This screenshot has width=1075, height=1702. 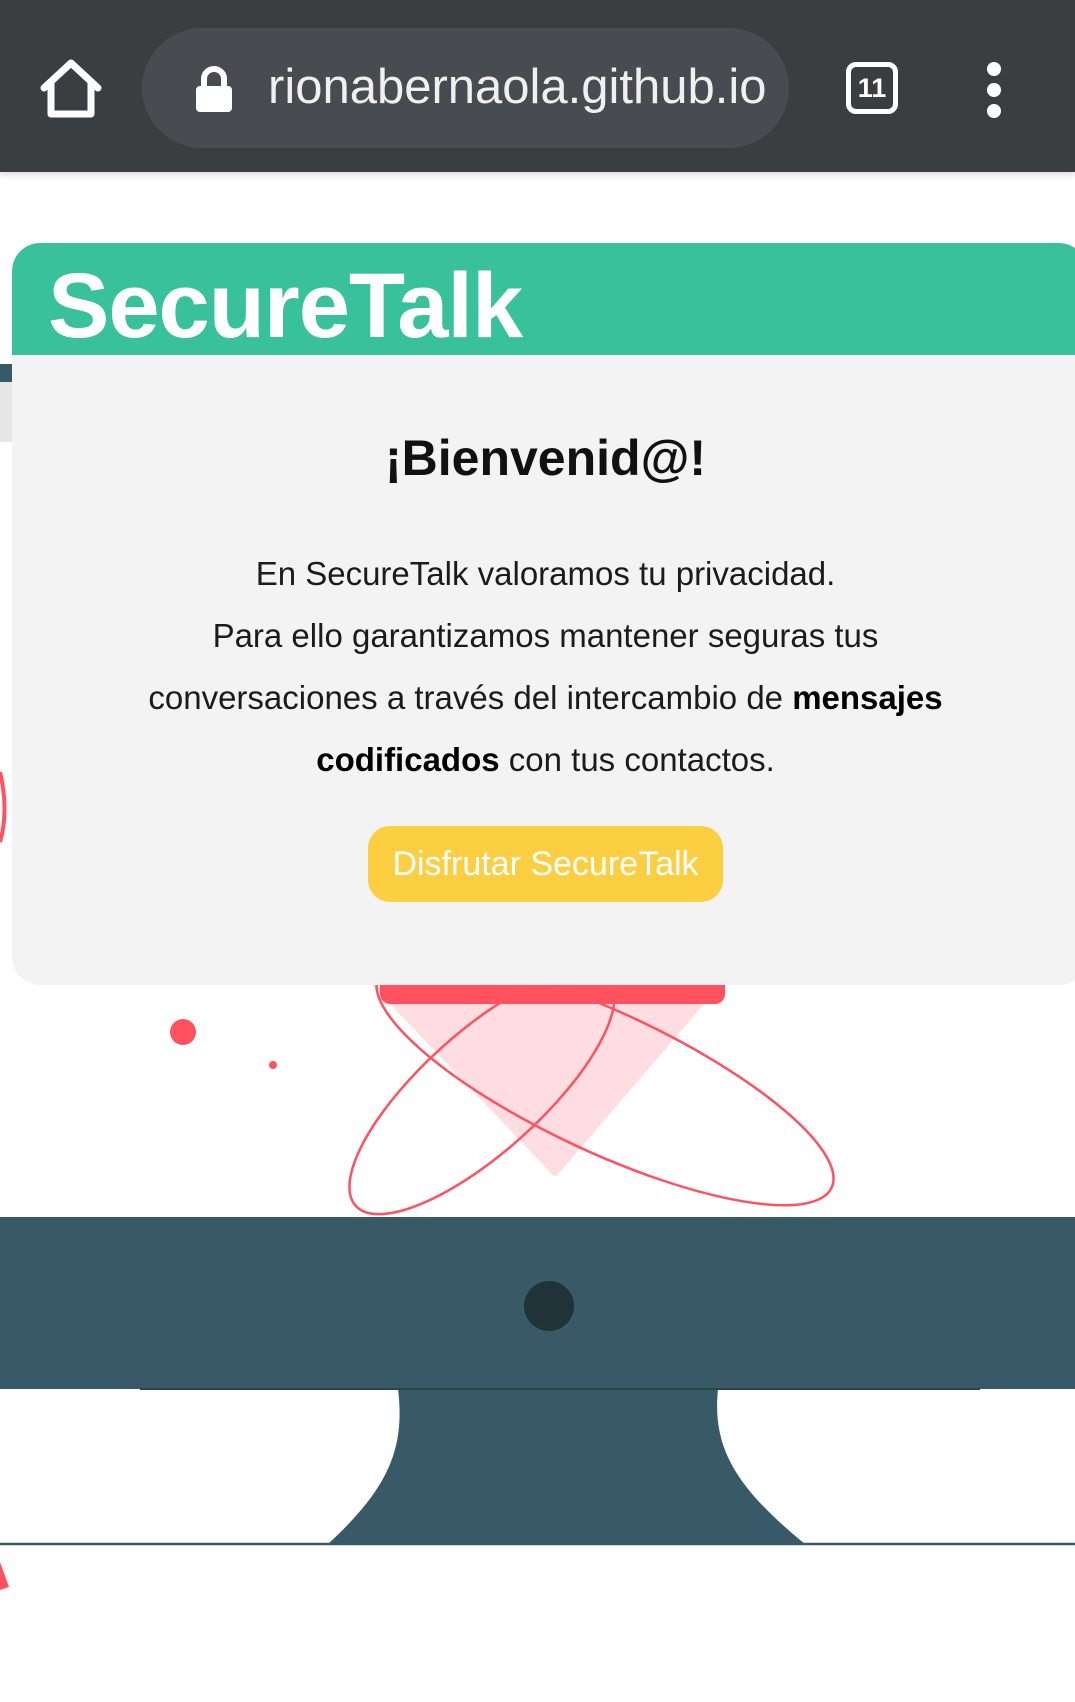 I want to click on message-line-1: En SecureTalk valoramos tu privacidad., so click(x=545, y=573).